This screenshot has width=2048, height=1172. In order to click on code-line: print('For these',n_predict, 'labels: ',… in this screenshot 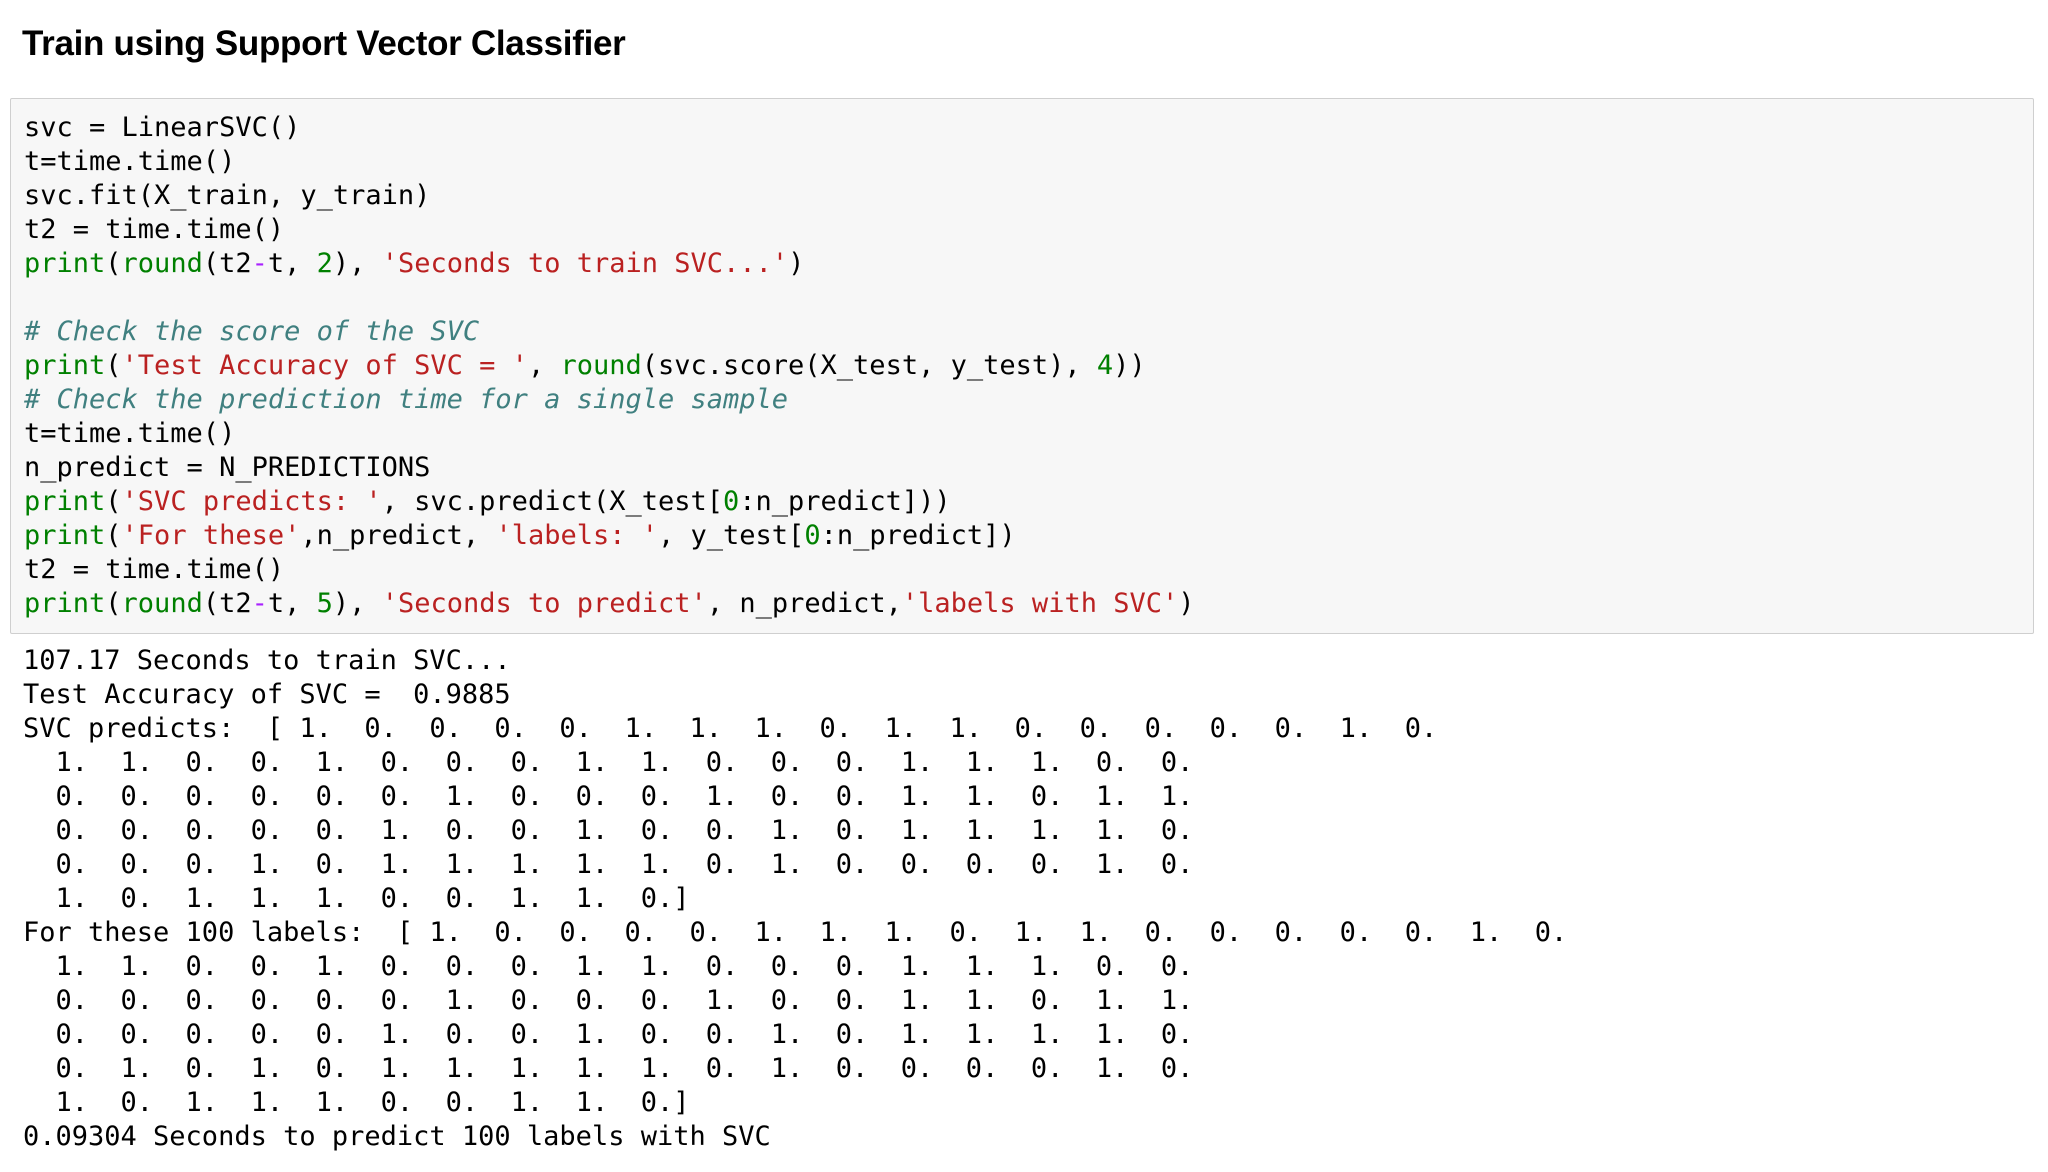, I will do `click(1028, 536)`.